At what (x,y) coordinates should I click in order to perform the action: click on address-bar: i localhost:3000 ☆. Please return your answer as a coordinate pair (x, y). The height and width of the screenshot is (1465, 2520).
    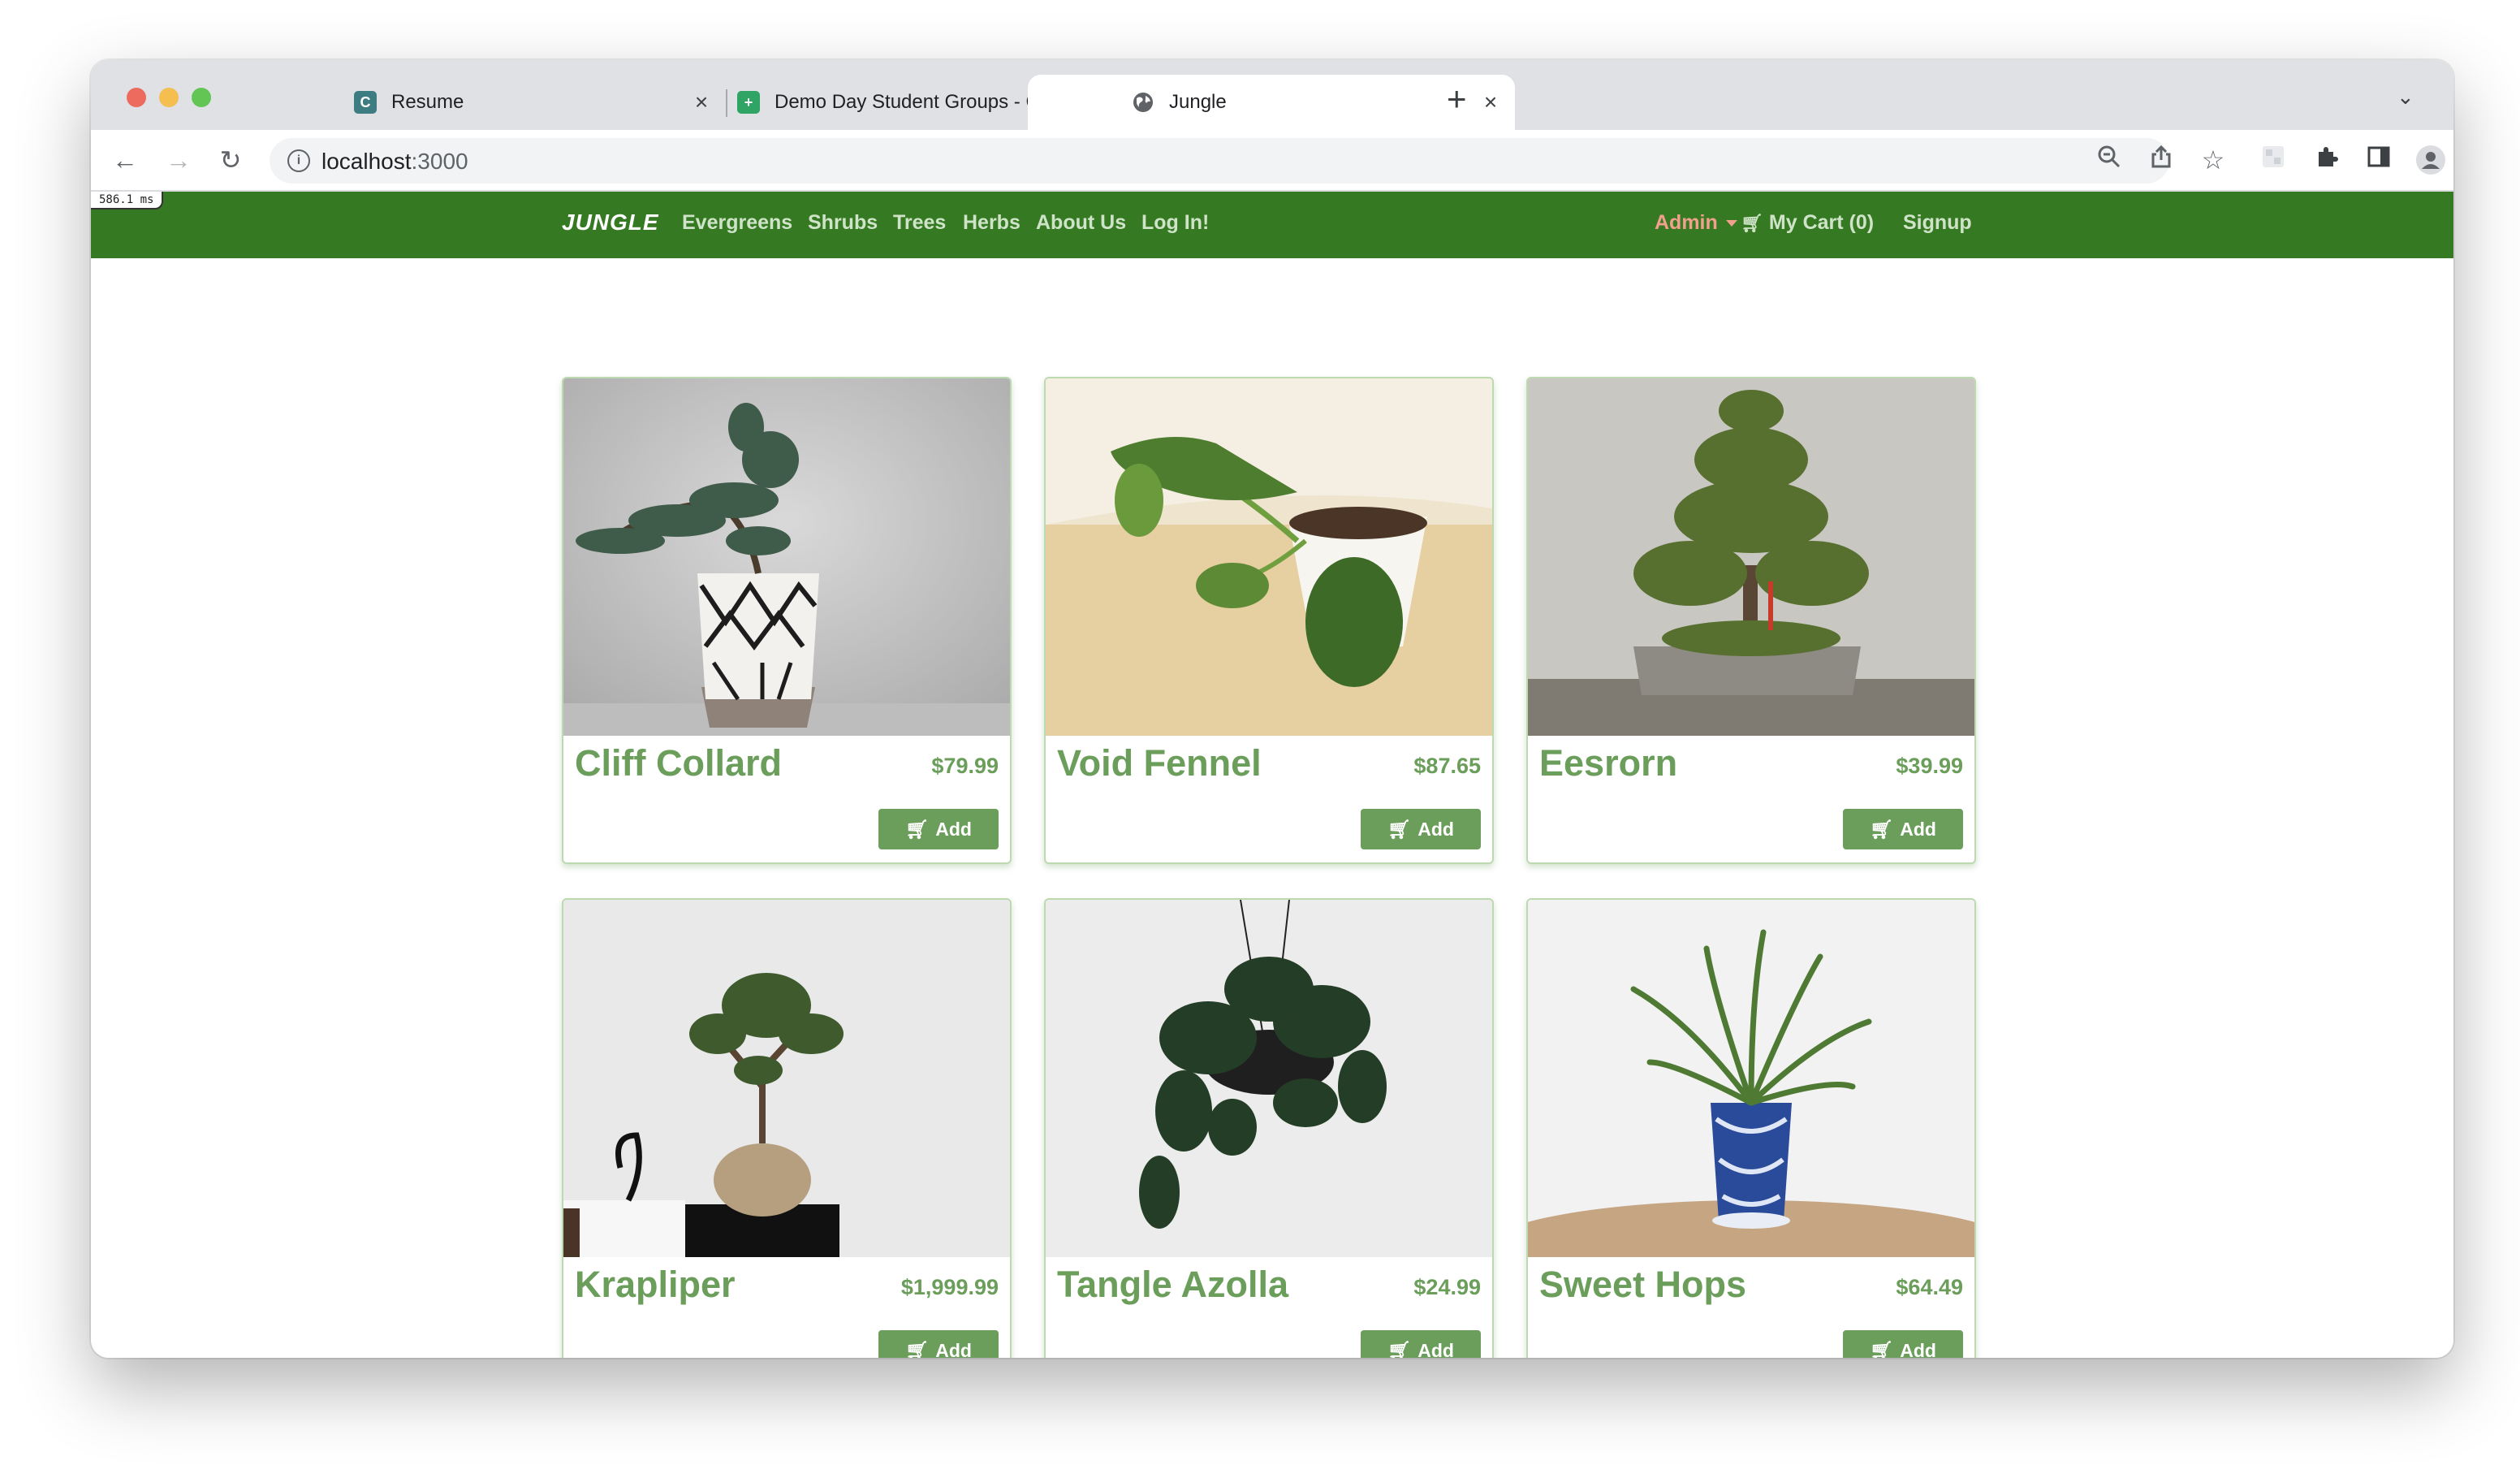
    Looking at the image, I should click on (1247, 161).